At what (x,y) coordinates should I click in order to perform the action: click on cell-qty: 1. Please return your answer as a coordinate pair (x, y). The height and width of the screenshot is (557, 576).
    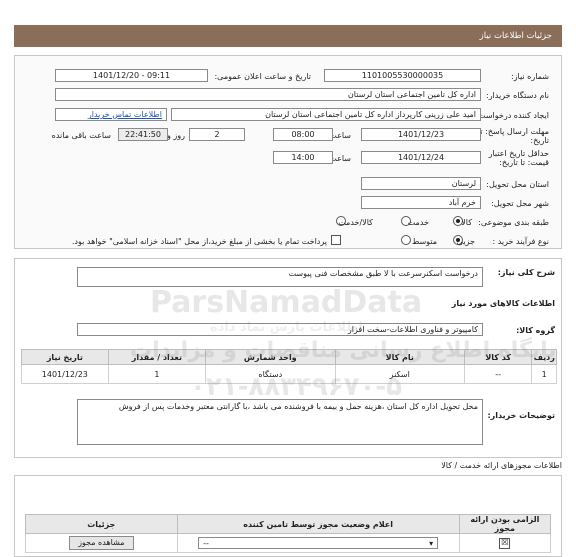
    Looking at the image, I should click on (157, 374).